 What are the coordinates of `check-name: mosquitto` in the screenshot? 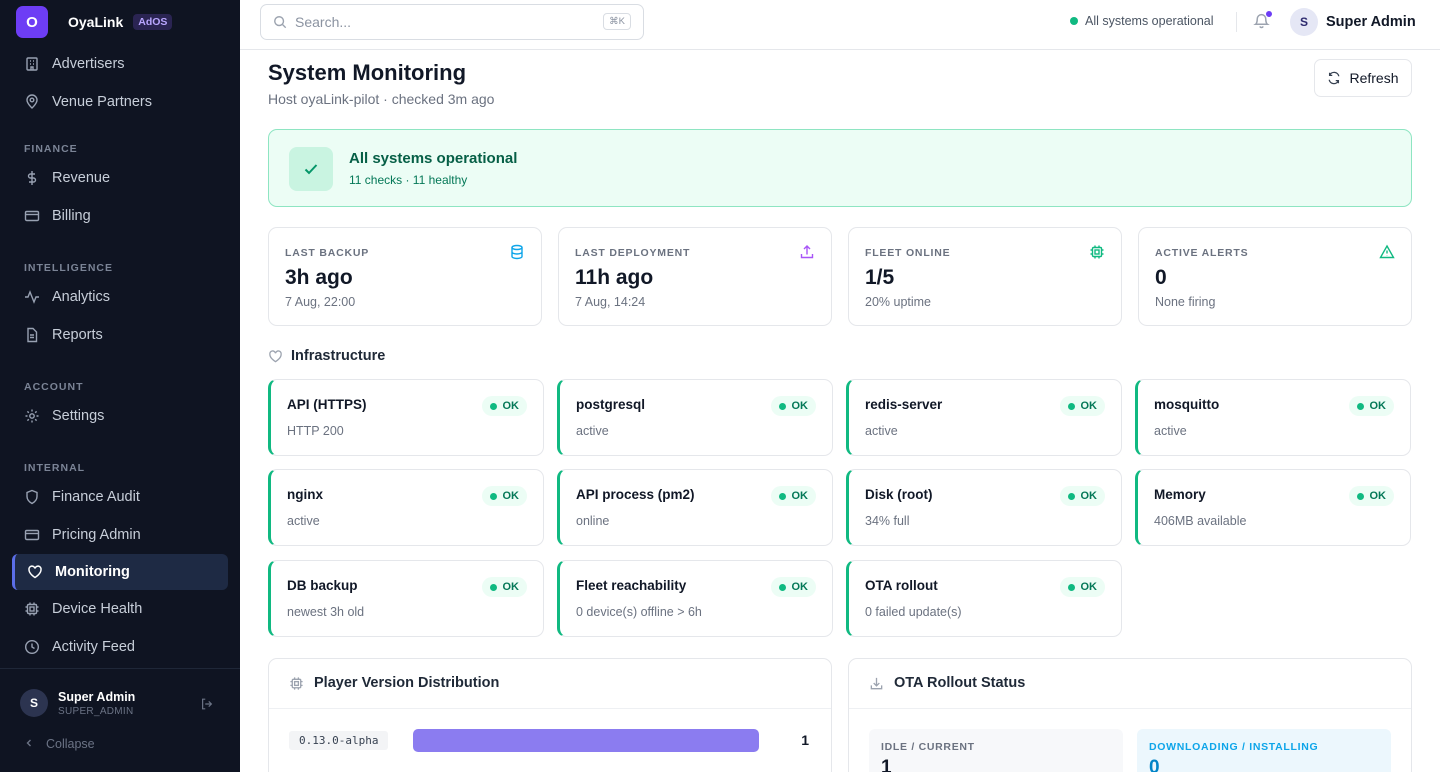 It's located at (1187, 404).